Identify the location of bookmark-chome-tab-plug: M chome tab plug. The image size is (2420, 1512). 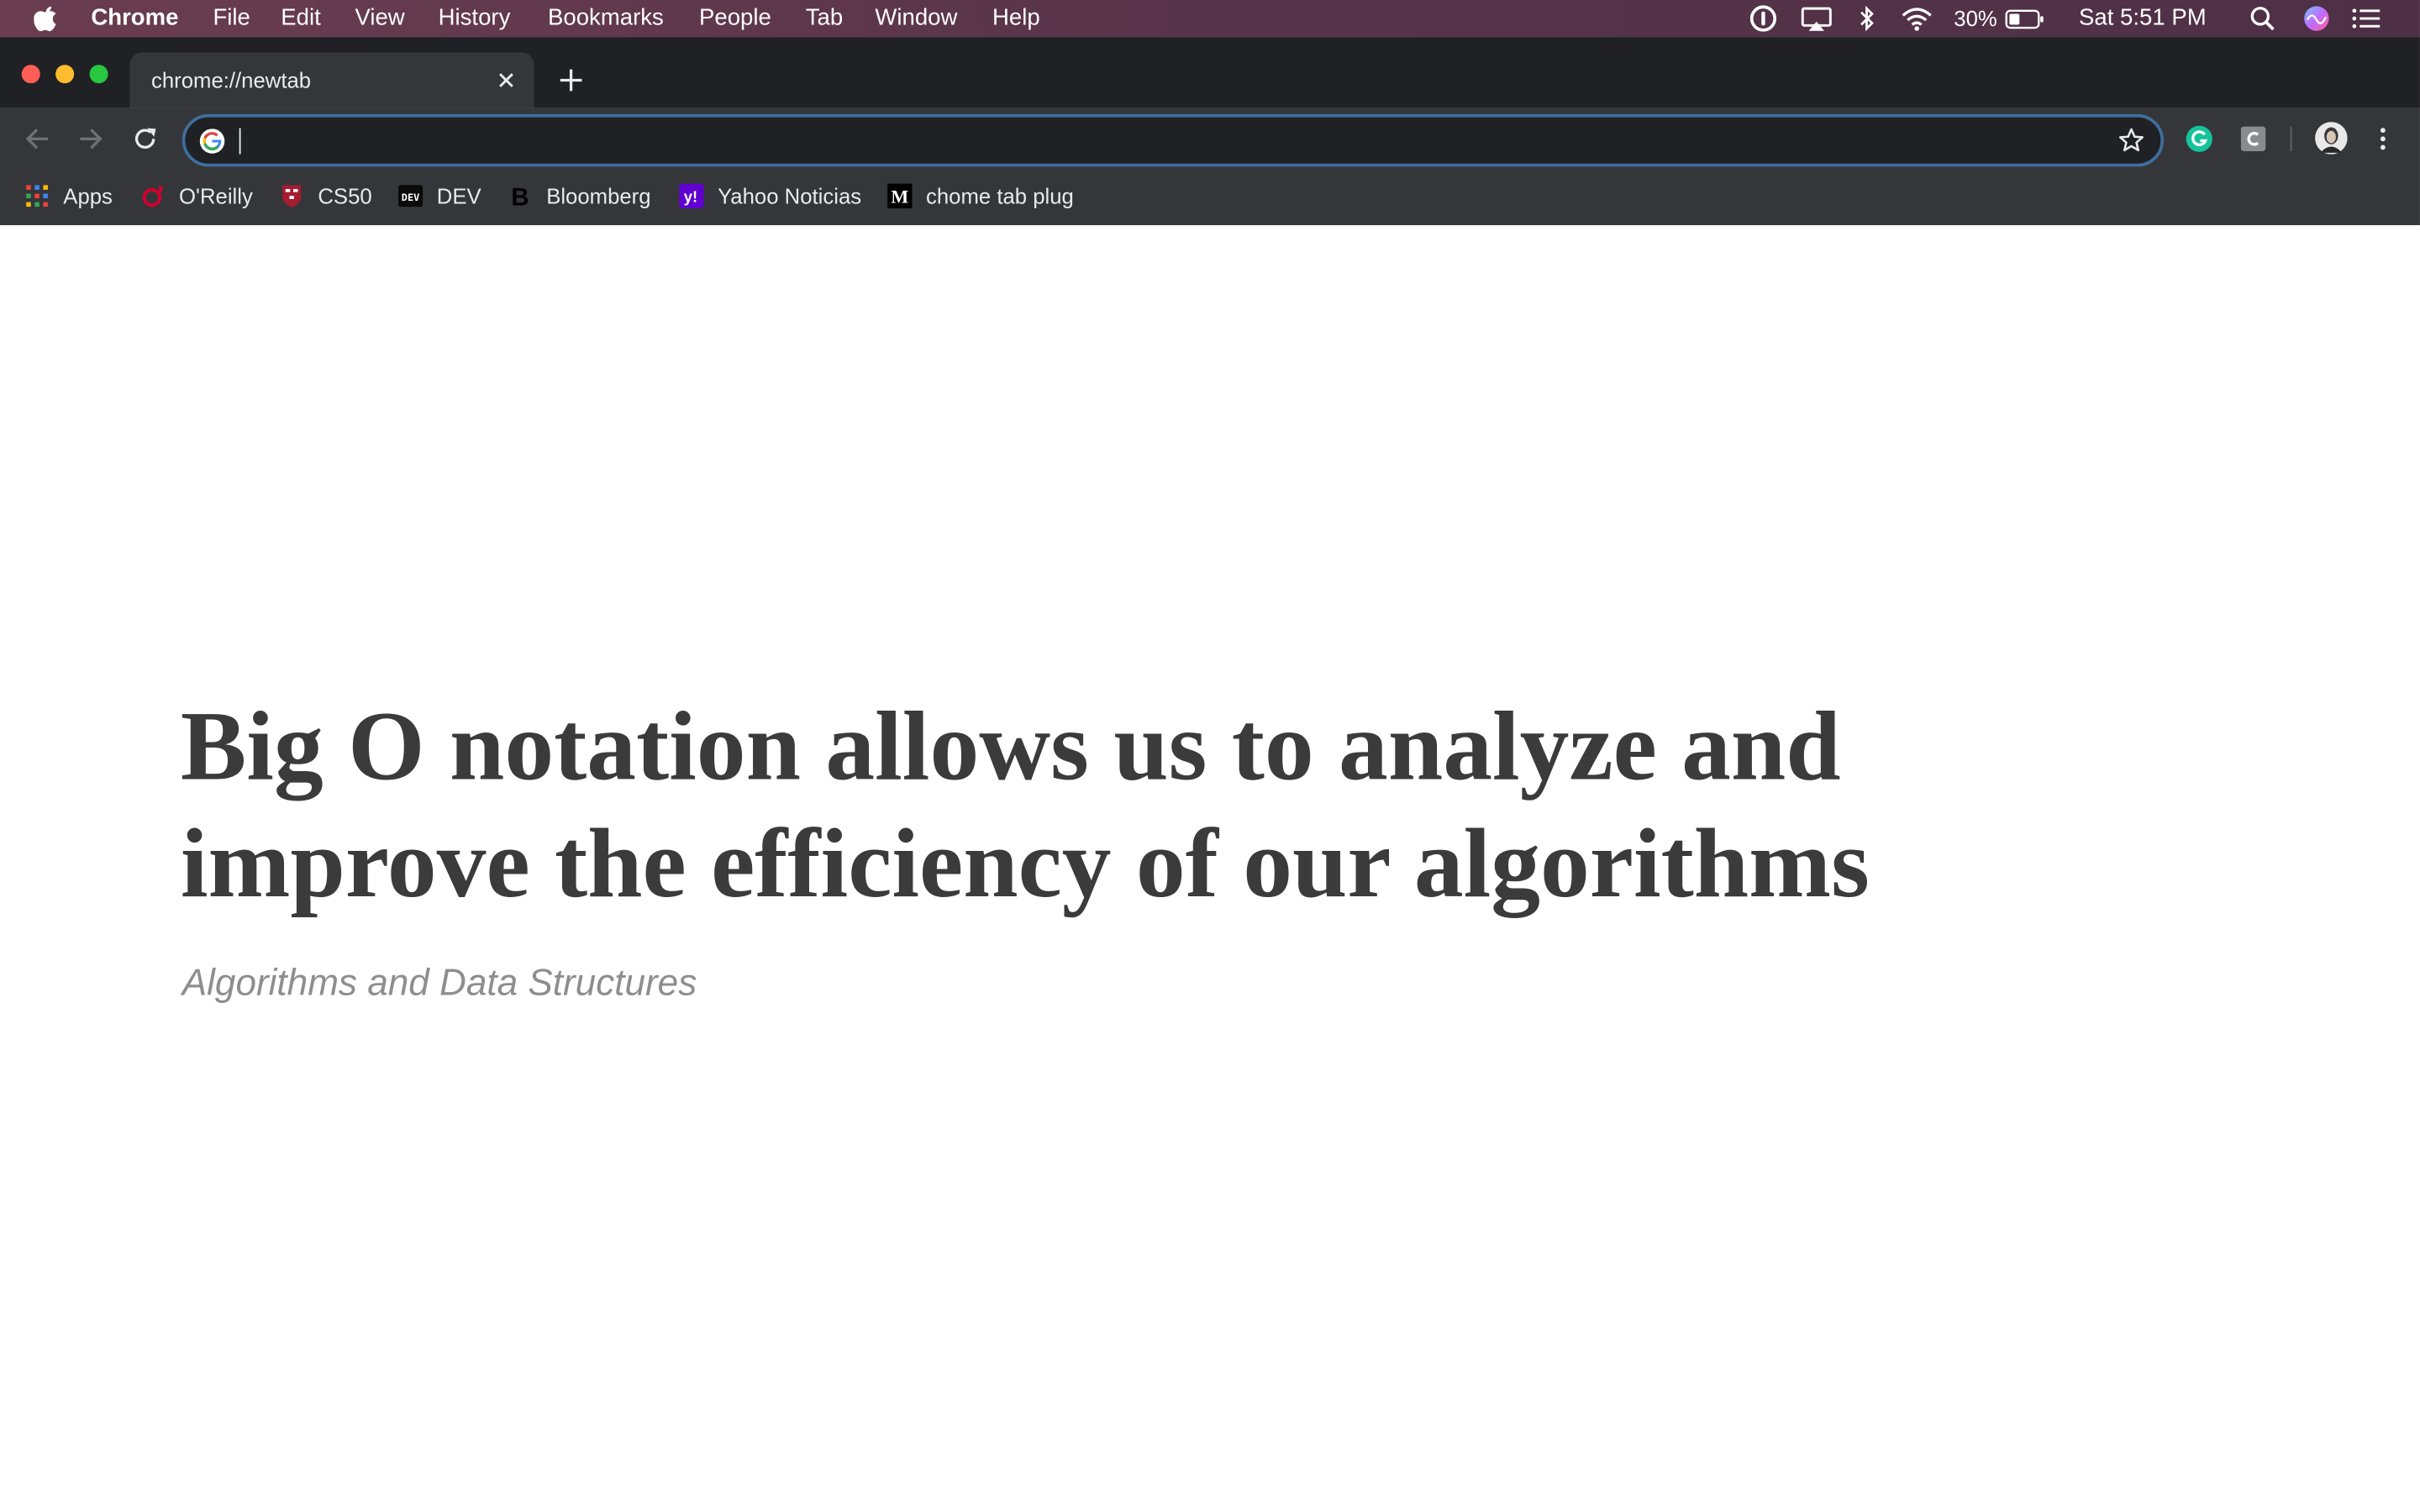
(981, 196).